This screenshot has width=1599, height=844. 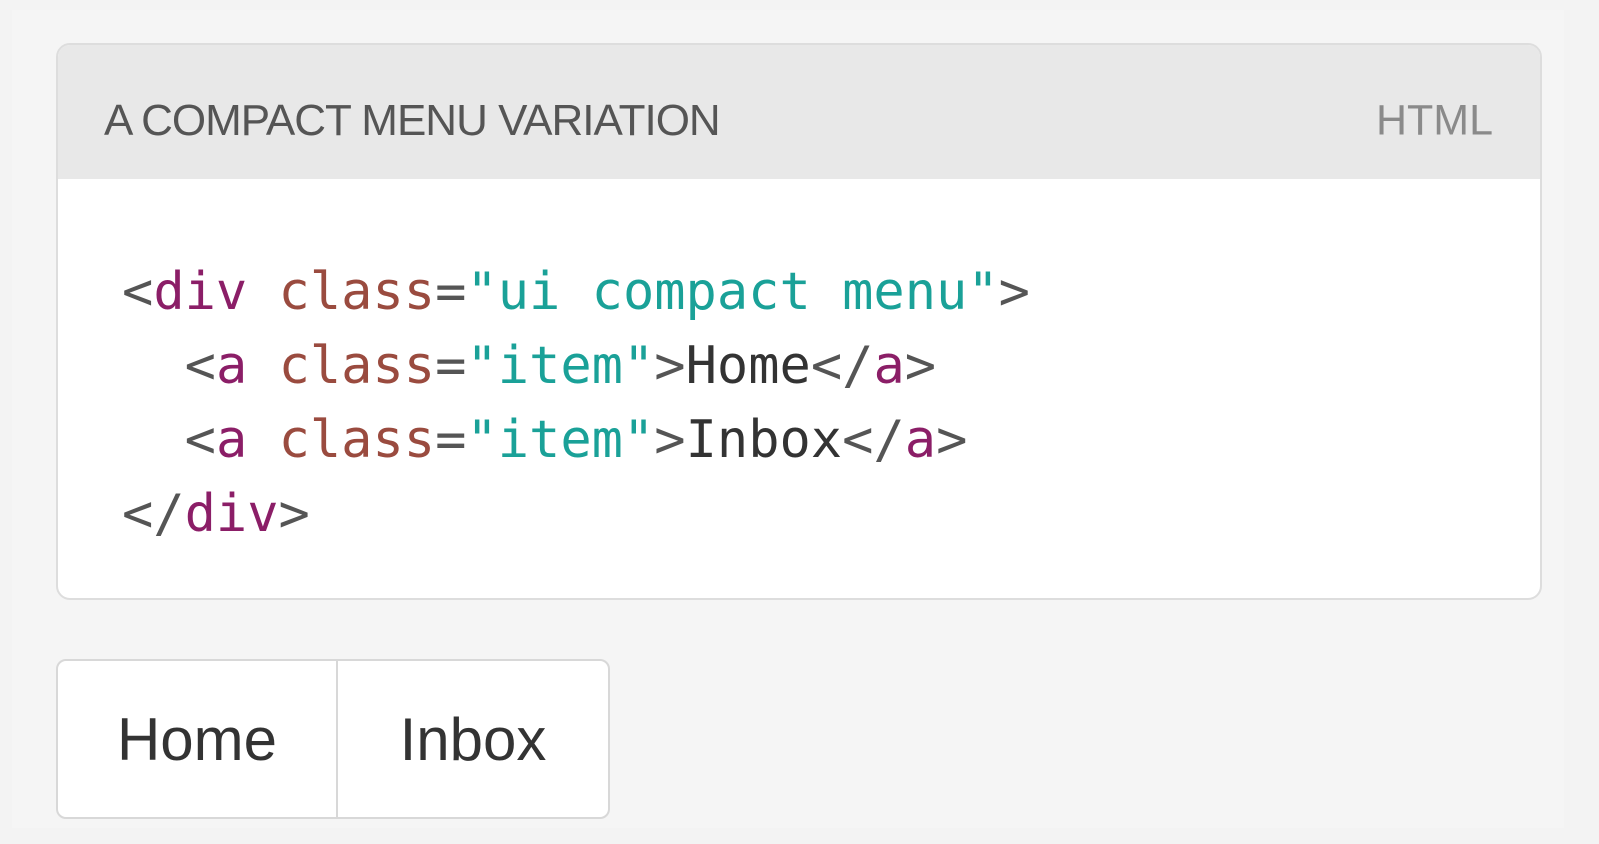 What do you see at coordinates (473, 739) in the screenshot?
I see `menu-item-inbox: Inbox` at bounding box center [473, 739].